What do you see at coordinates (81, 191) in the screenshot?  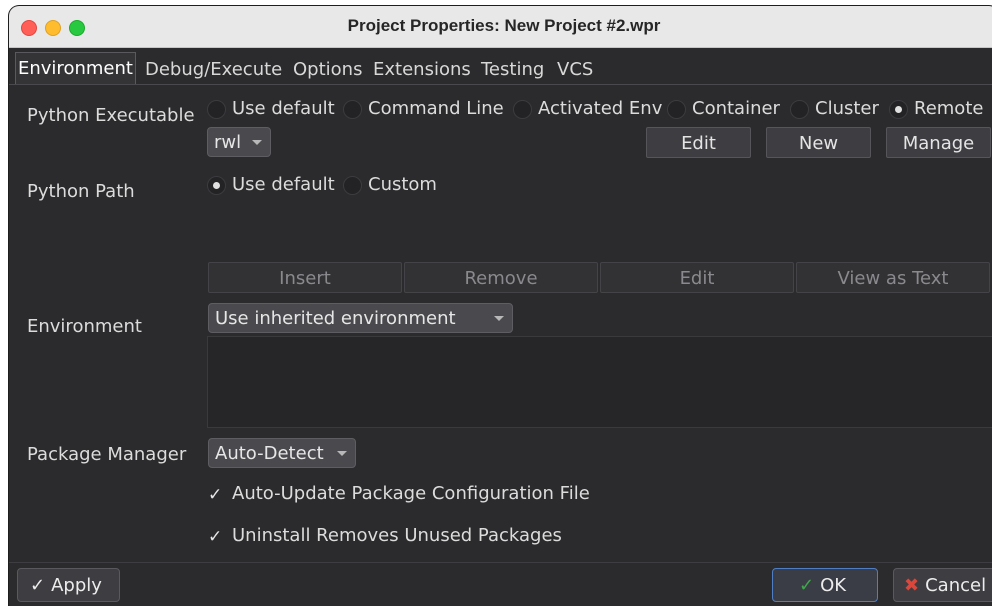 I see `python-path-label: Python Path` at bounding box center [81, 191].